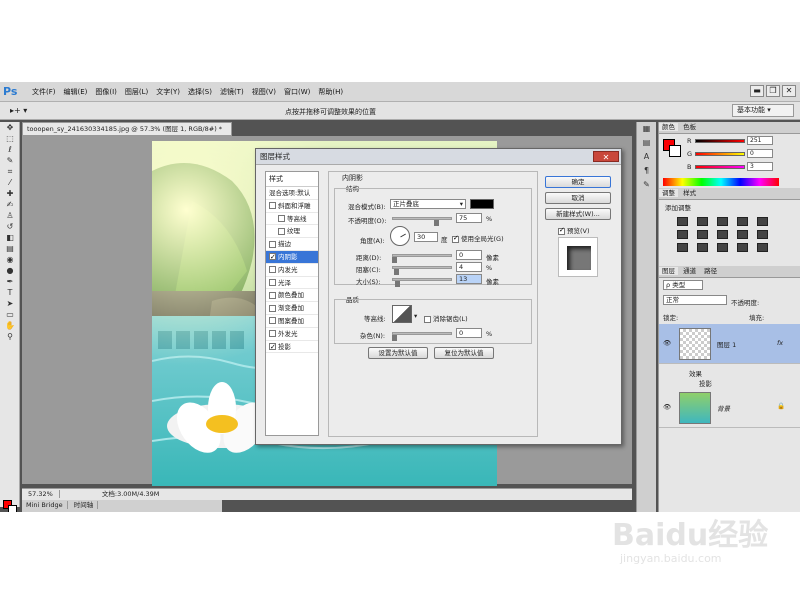 The height and width of the screenshot is (600, 800). I want to click on choke-slider-handle, so click(396, 272).